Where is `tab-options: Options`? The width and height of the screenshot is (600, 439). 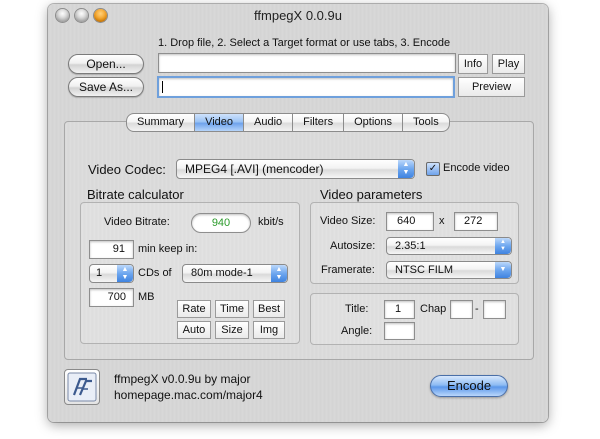
tab-options: Options is located at coordinates (374, 122).